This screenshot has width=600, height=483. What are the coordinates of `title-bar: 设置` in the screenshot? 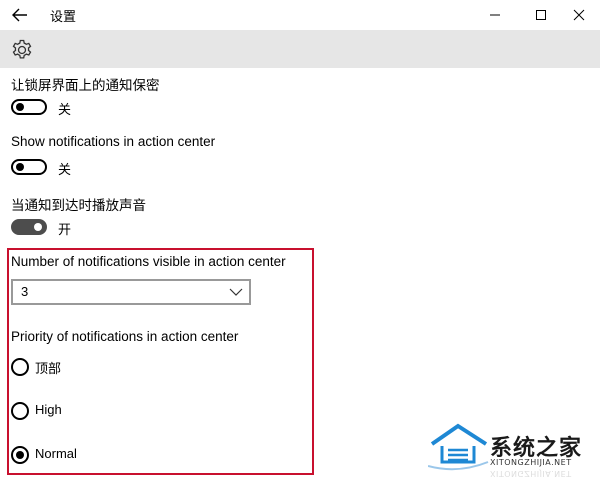 It's located at (300, 15).